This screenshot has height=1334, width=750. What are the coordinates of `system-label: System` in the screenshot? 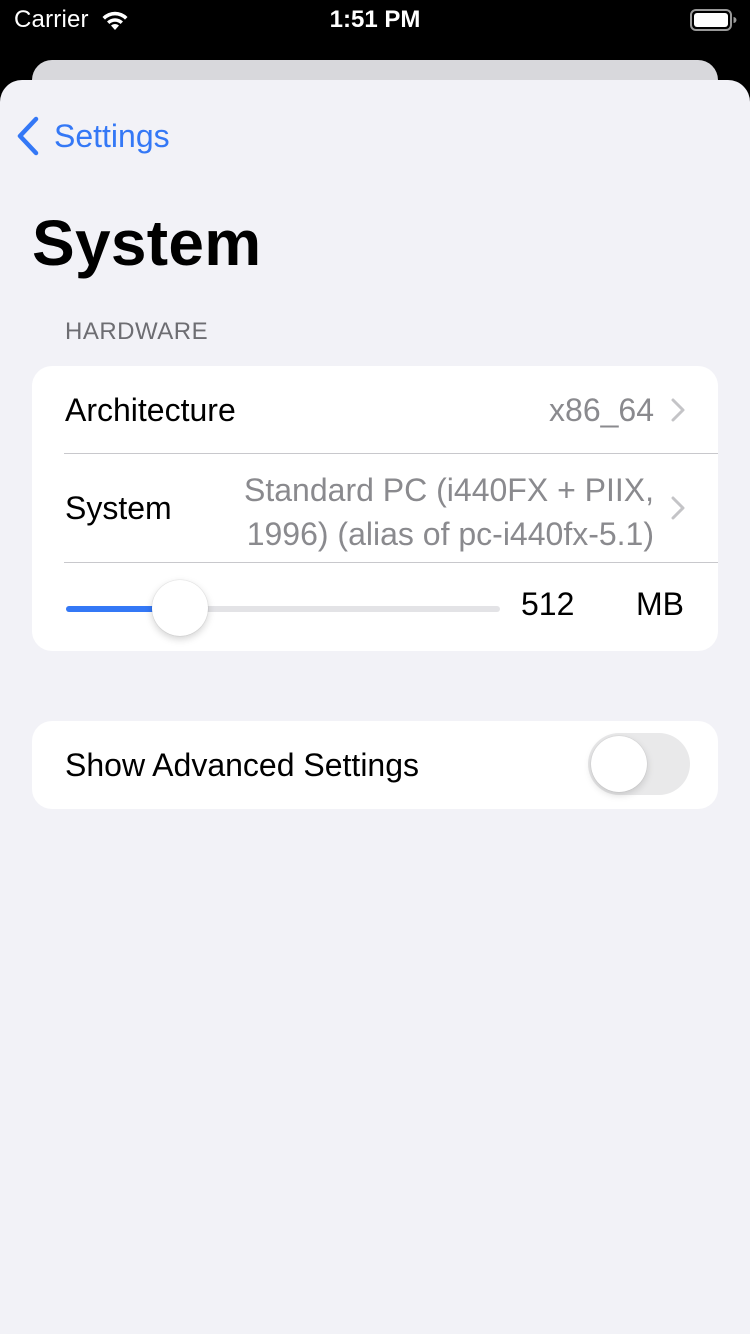 It's located at (118, 508).